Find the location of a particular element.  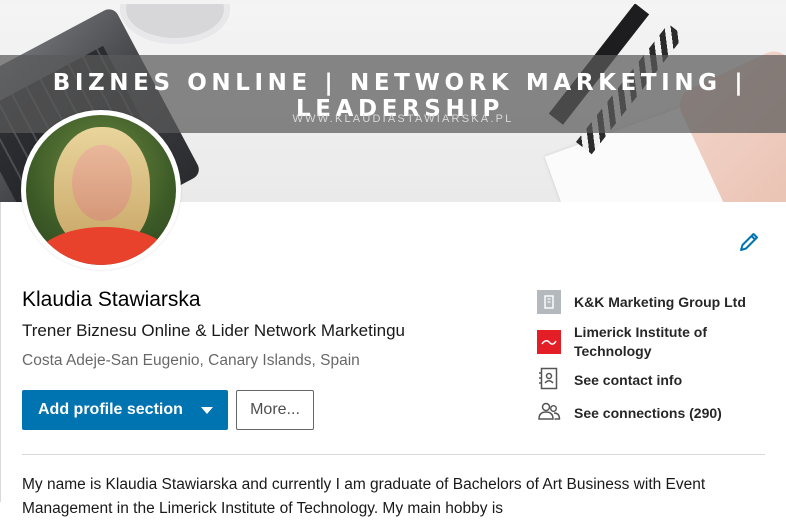

add-profile-section-button: Add profile section is located at coordinates (125, 410).